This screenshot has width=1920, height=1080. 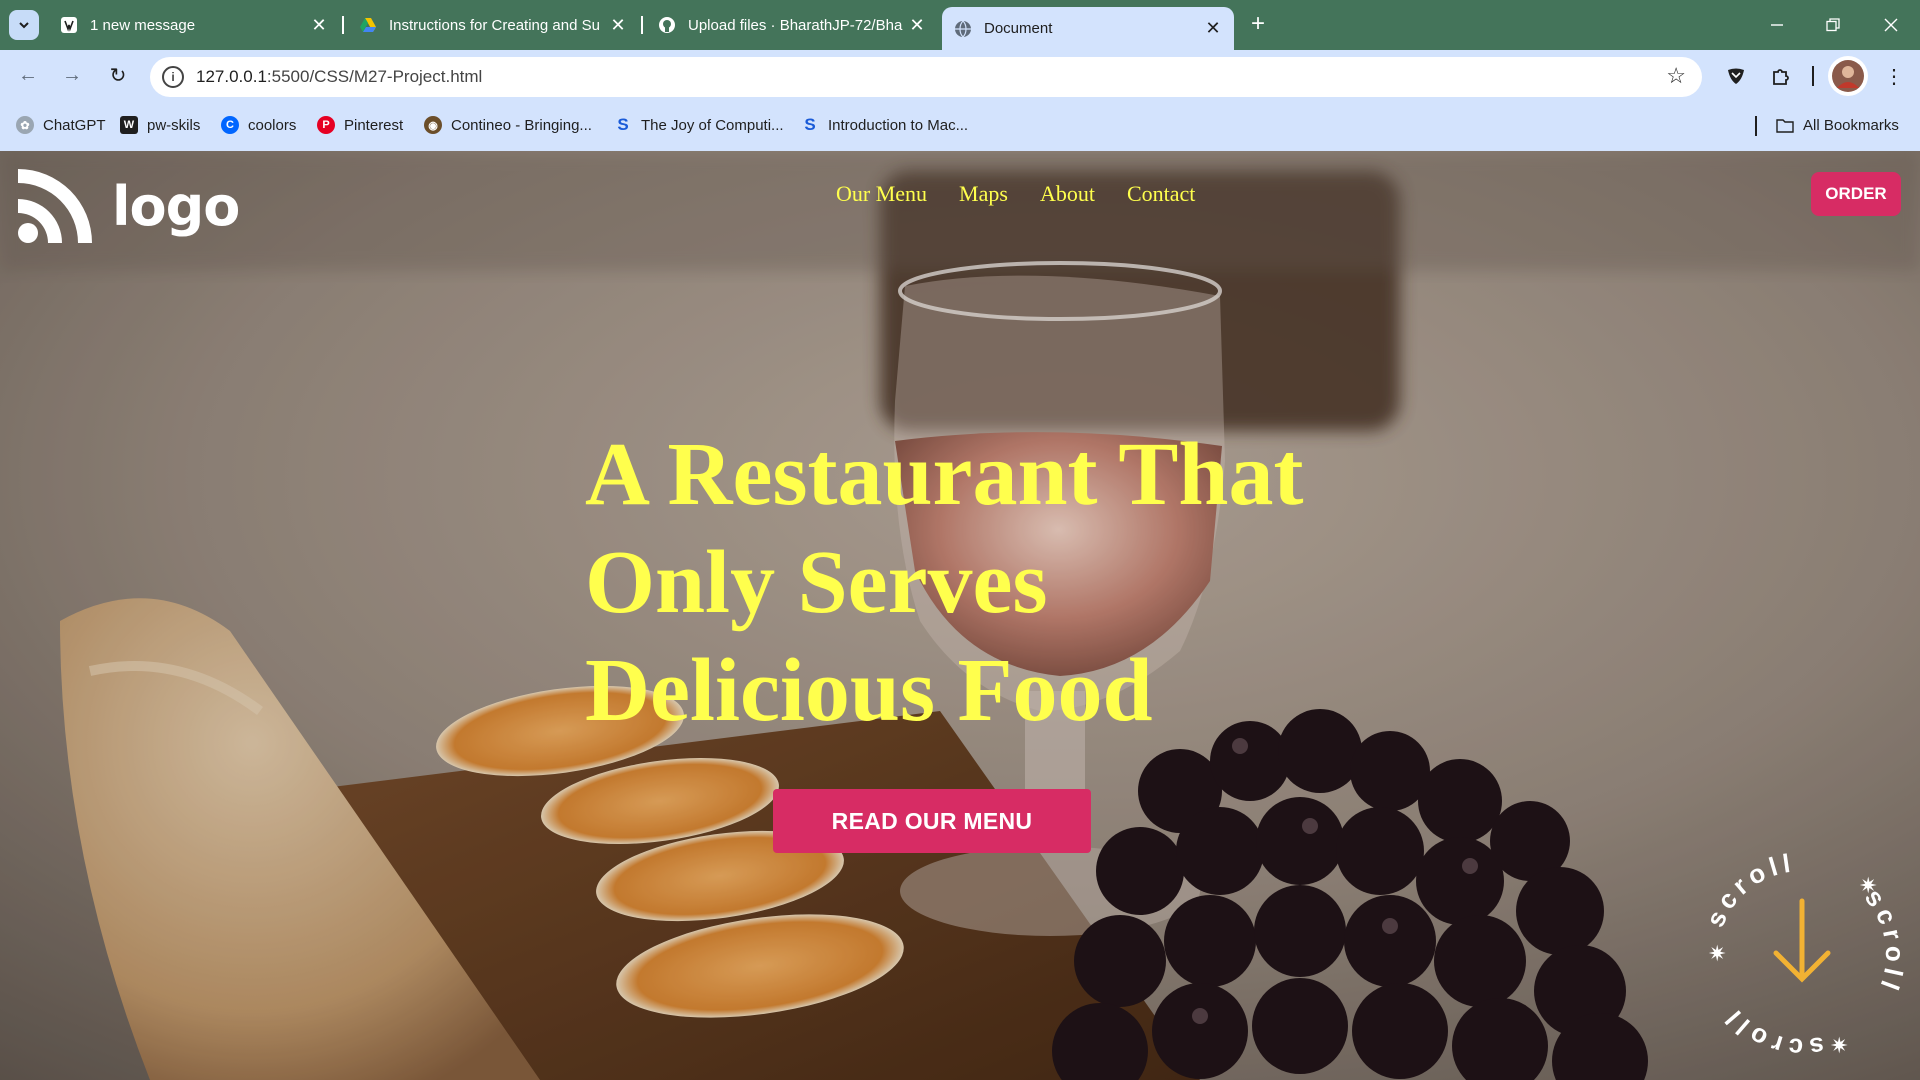 What do you see at coordinates (1258, 25) in the screenshot?
I see `new-tab-button: +` at bounding box center [1258, 25].